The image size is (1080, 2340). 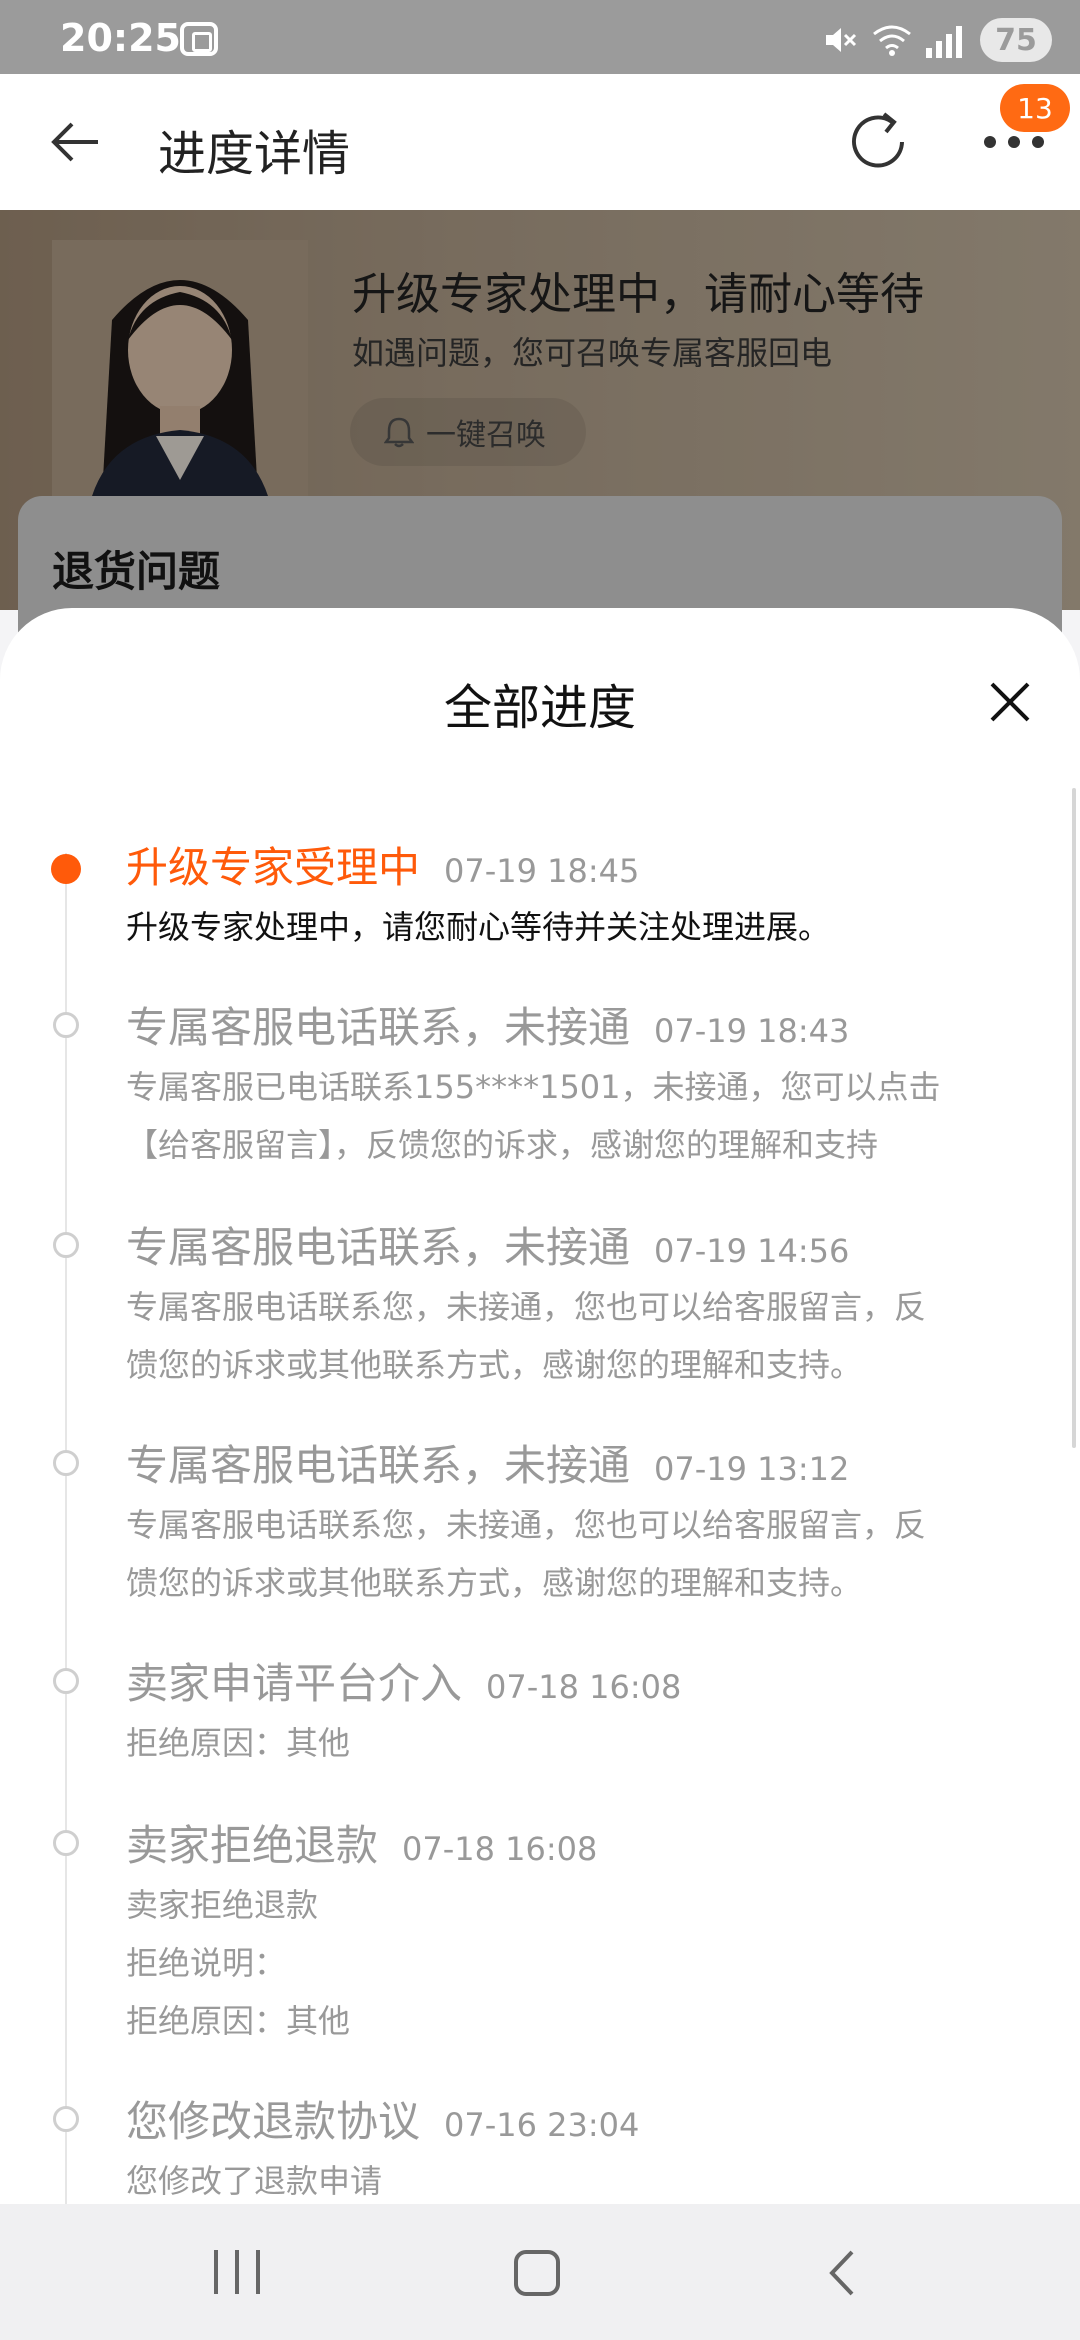 I want to click on event-time: 07-19 18:45, so click(x=542, y=871).